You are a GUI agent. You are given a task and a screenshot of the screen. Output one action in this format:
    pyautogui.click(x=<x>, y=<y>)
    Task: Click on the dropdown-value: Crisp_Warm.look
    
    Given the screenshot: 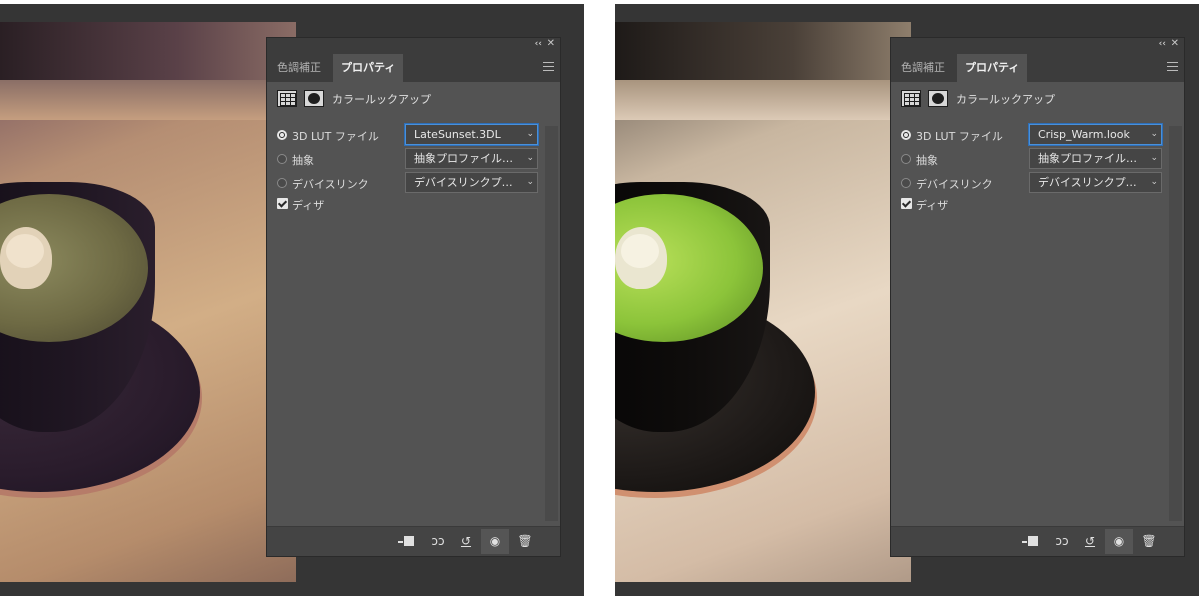 What is the action you would take?
    pyautogui.click(x=1084, y=134)
    